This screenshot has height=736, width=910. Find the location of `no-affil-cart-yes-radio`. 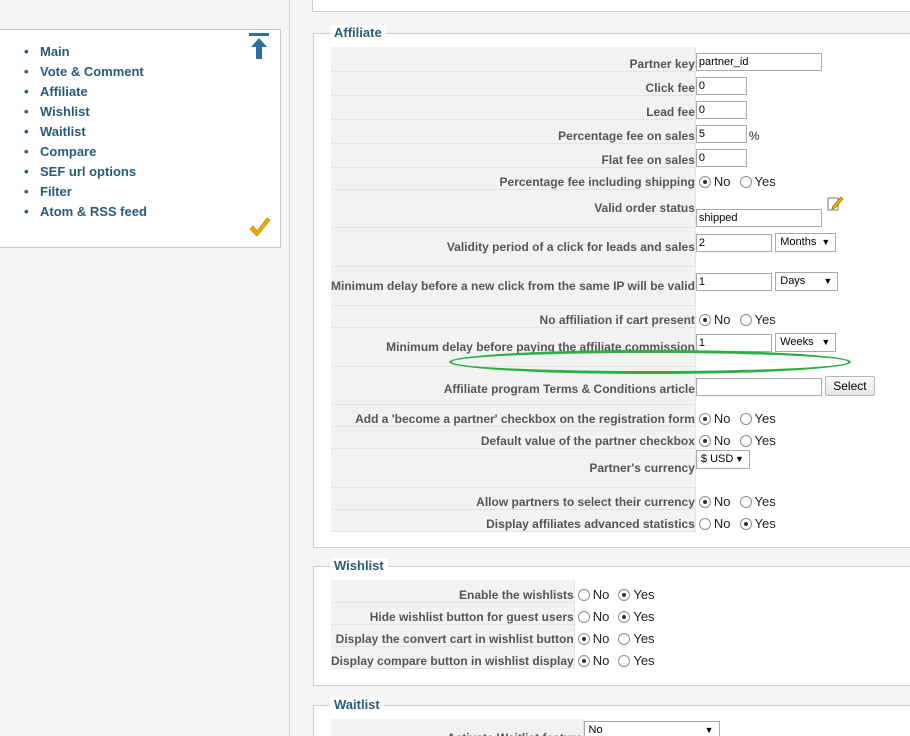

no-affil-cart-yes-radio is located at coordinates (745, 320).